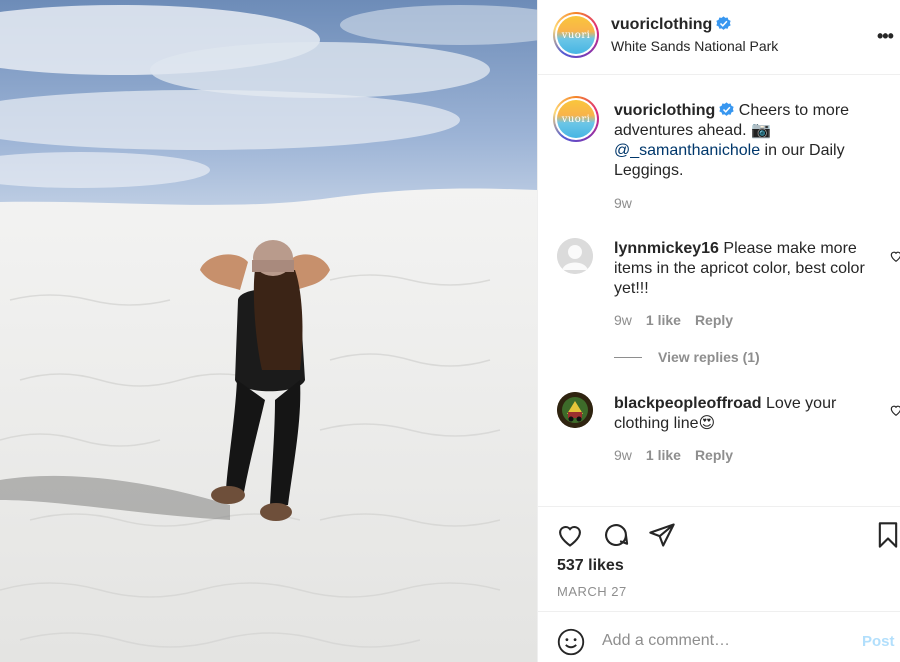 The height and width of the screenshot is (662, 900). What do you see at coordinates (878, 641) in the screenshot?
I see `post-comment-button: Post` at bounding box center [878, 641].